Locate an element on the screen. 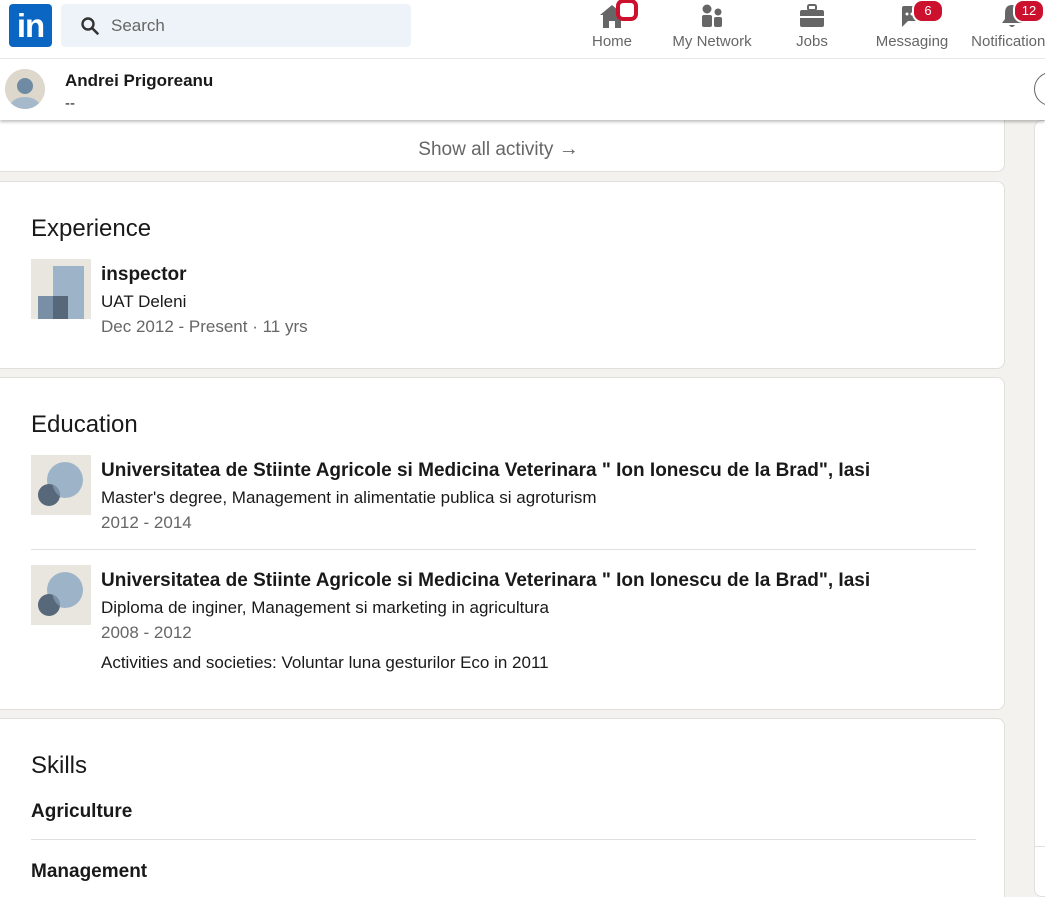 This screenshot has height=897, width=1045. linkedin-logo: in is located at coordinates (30, 25).